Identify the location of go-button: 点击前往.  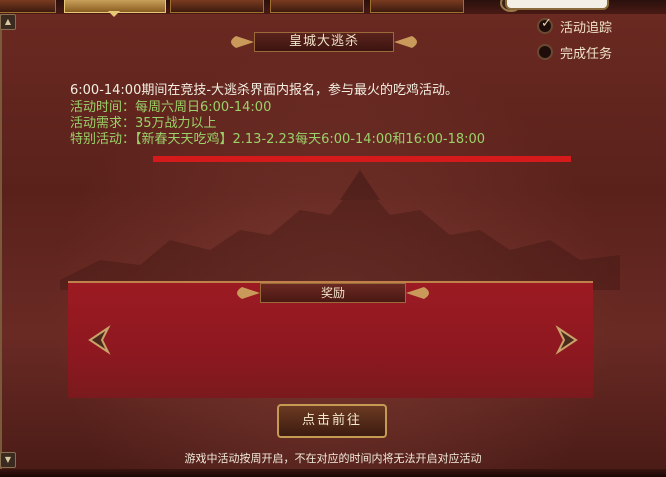
(332, 421).